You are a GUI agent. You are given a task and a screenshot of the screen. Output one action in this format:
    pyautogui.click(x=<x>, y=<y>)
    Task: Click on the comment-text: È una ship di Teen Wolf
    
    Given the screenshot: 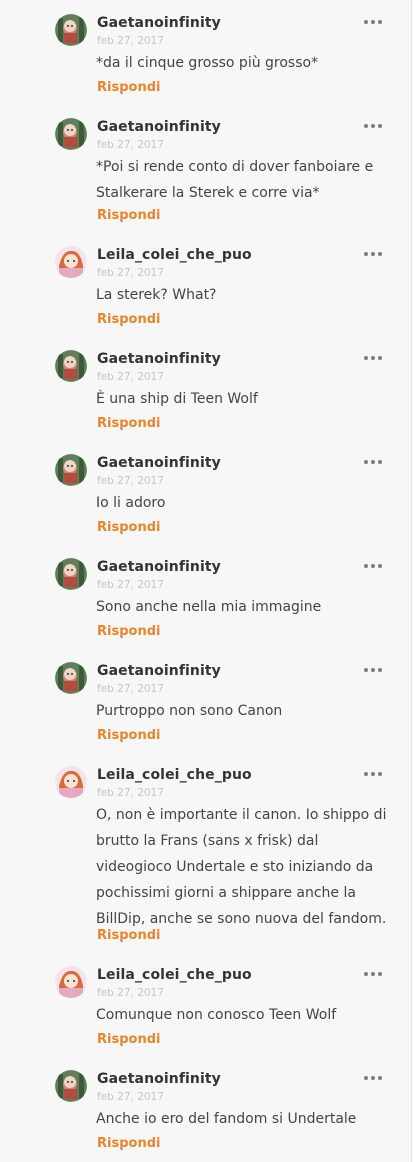 What is the action you would take?
    pyautogui.click(x=177, y=399)
    